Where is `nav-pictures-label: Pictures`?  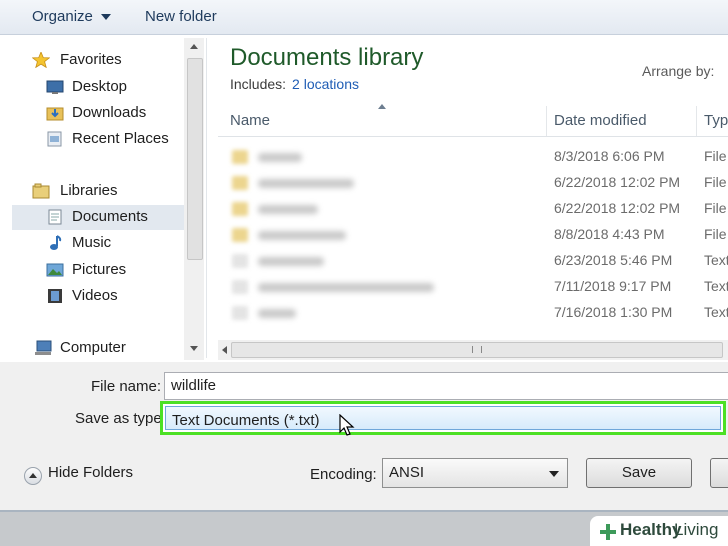
nav-pictures-label: Pictures is located at coordinates (99, 269).